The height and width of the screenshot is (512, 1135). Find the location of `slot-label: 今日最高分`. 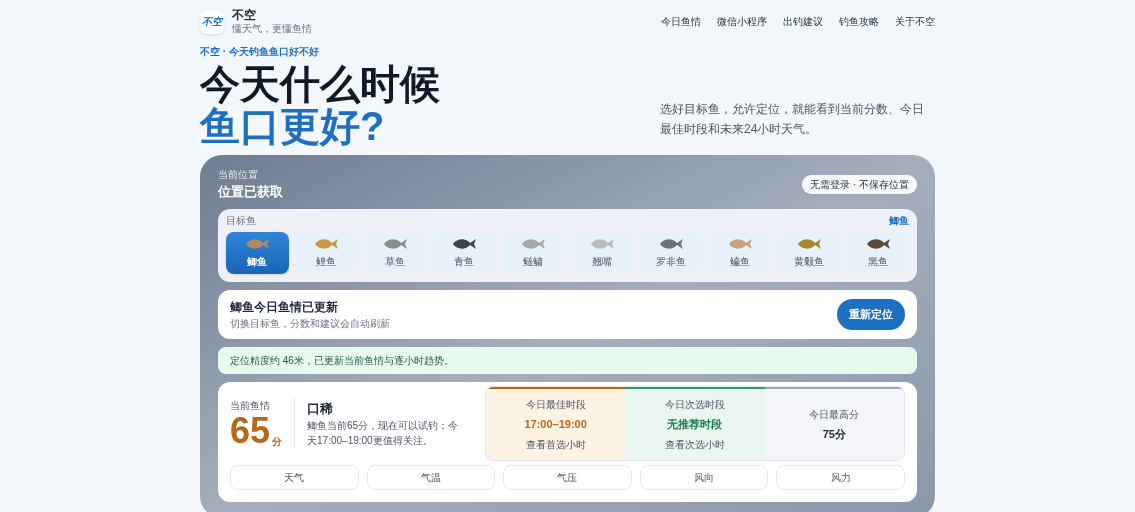

slot-label: 今日最高分 is located at coordinates (834, 414).